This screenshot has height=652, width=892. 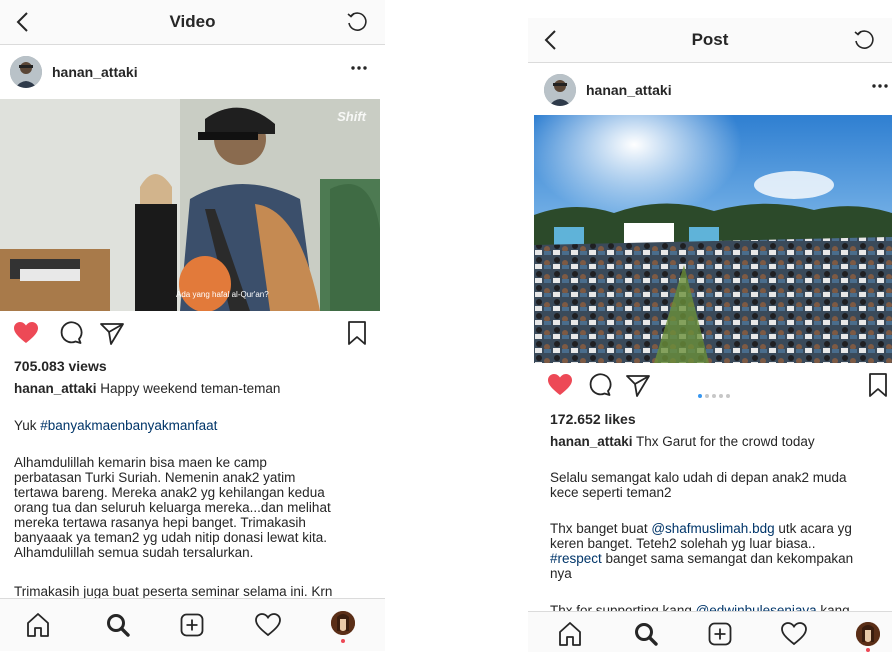 What do you see at coordinates (611, 492) in the screenshot?
I see `caption-line: kece seperti teman2` at bounding box center [611, 492].